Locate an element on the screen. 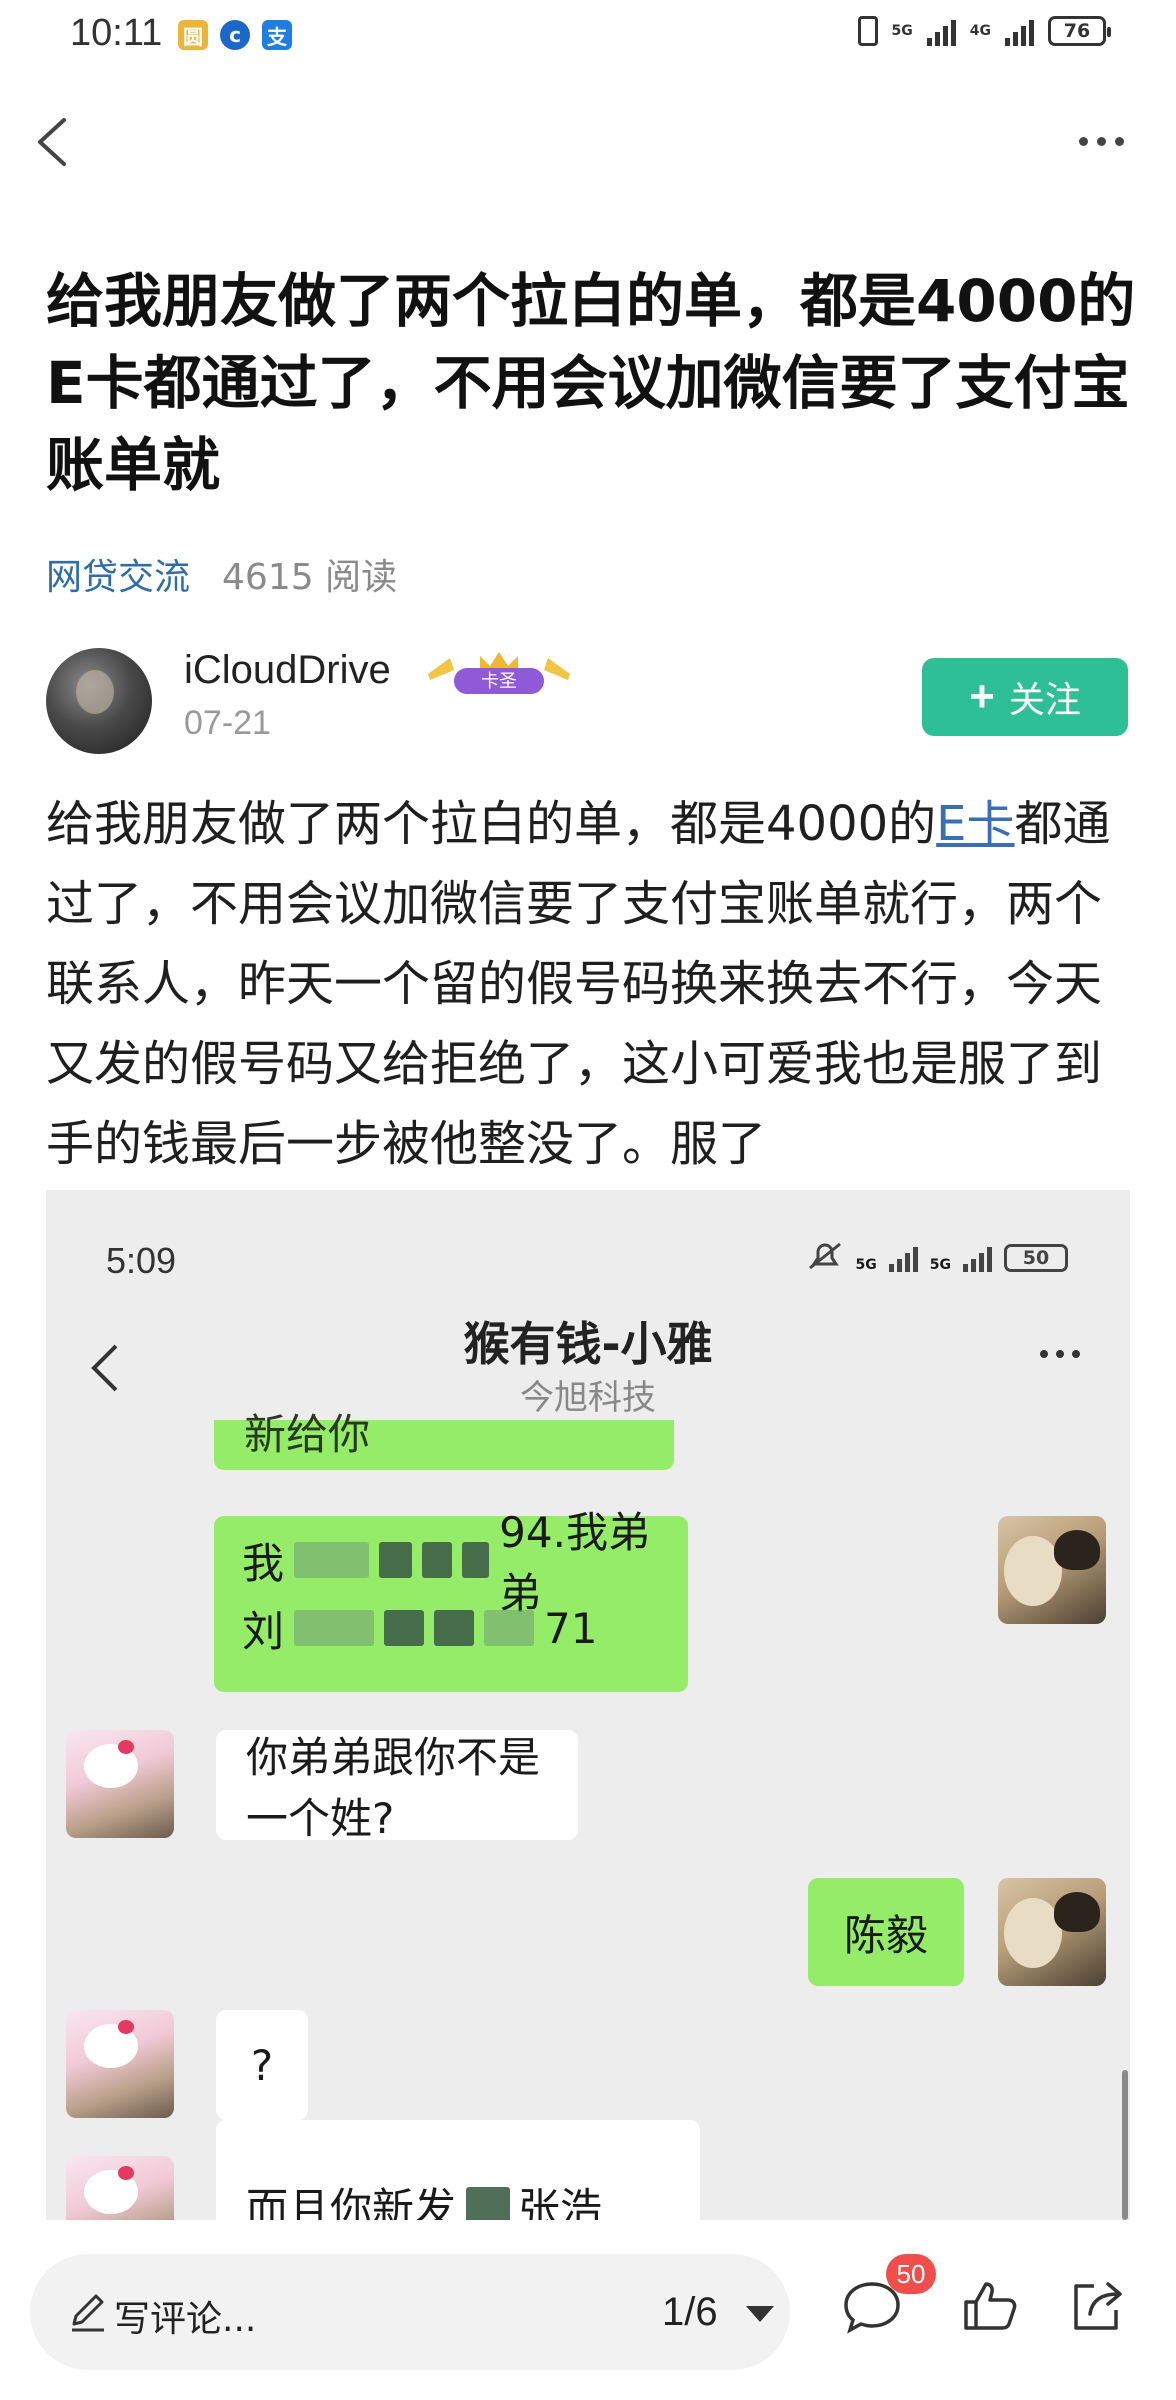 This screenshot has width=1176, height=2400. status-app-icons: 圆 c 支 is located at coordinates (235, 35).